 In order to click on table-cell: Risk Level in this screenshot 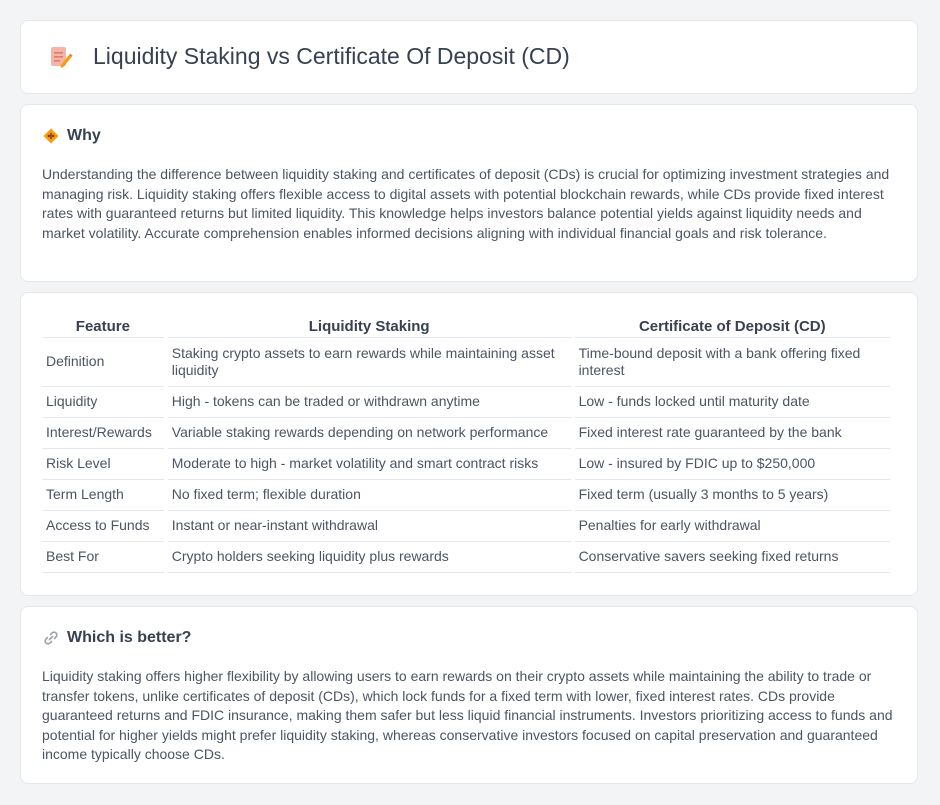, I will do `click(103, 464)`.